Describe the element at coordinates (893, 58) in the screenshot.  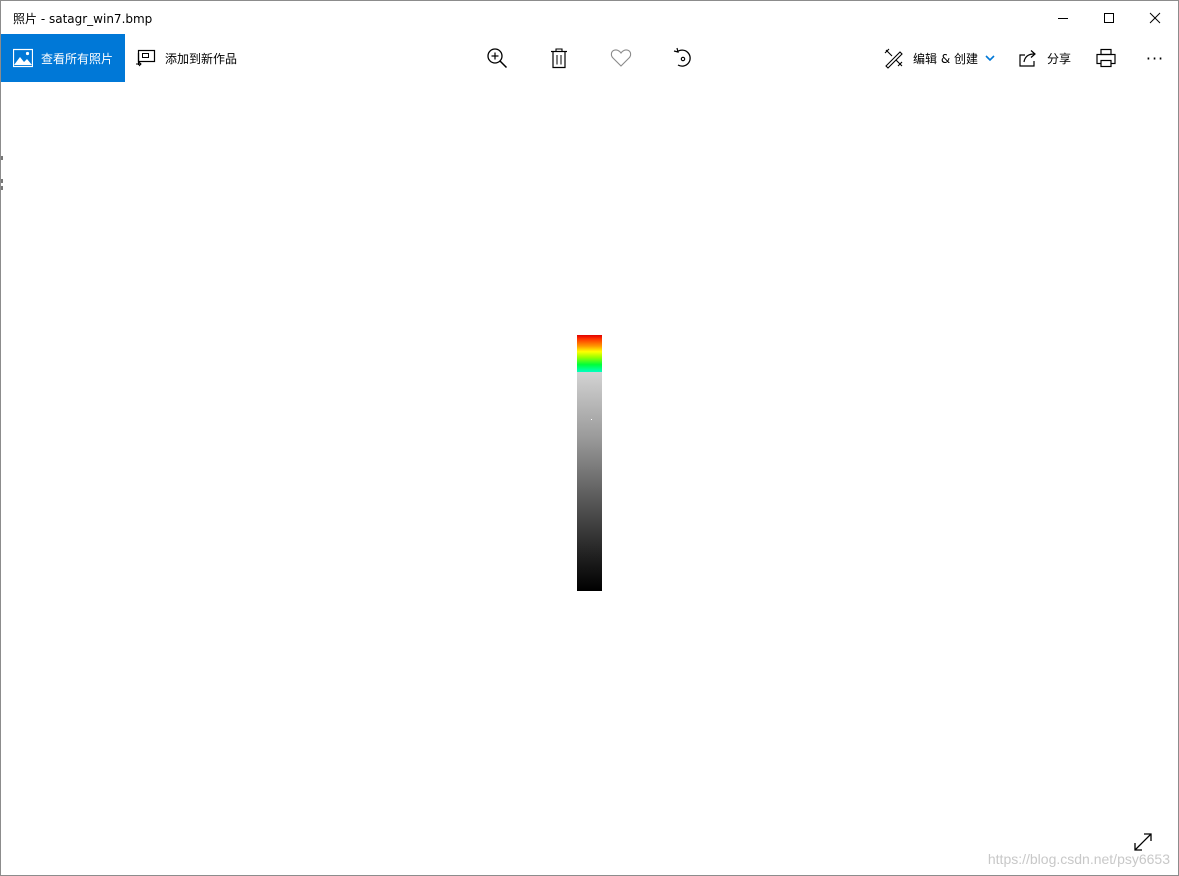
I see `edit-create-icon` at that location.